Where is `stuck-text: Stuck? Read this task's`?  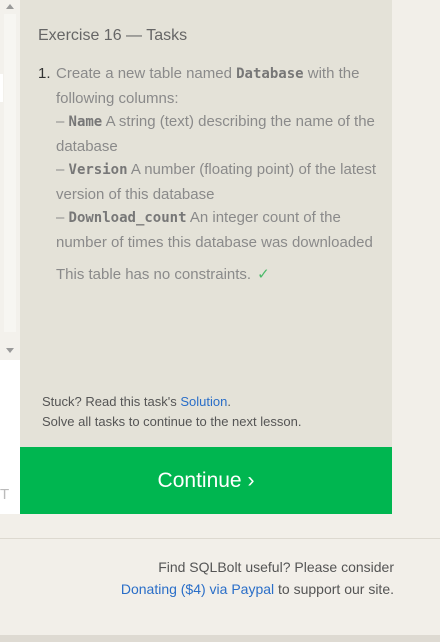 stuck-text: Stuck? Read this task's is located at coordinates (111, 401).